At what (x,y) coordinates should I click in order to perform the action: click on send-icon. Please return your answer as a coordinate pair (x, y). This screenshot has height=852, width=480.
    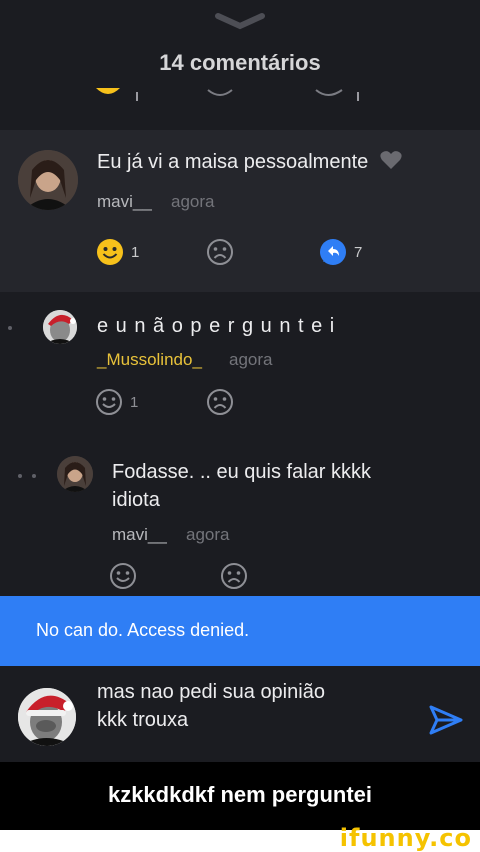
    Looking at the image, I should click on (446, 720).